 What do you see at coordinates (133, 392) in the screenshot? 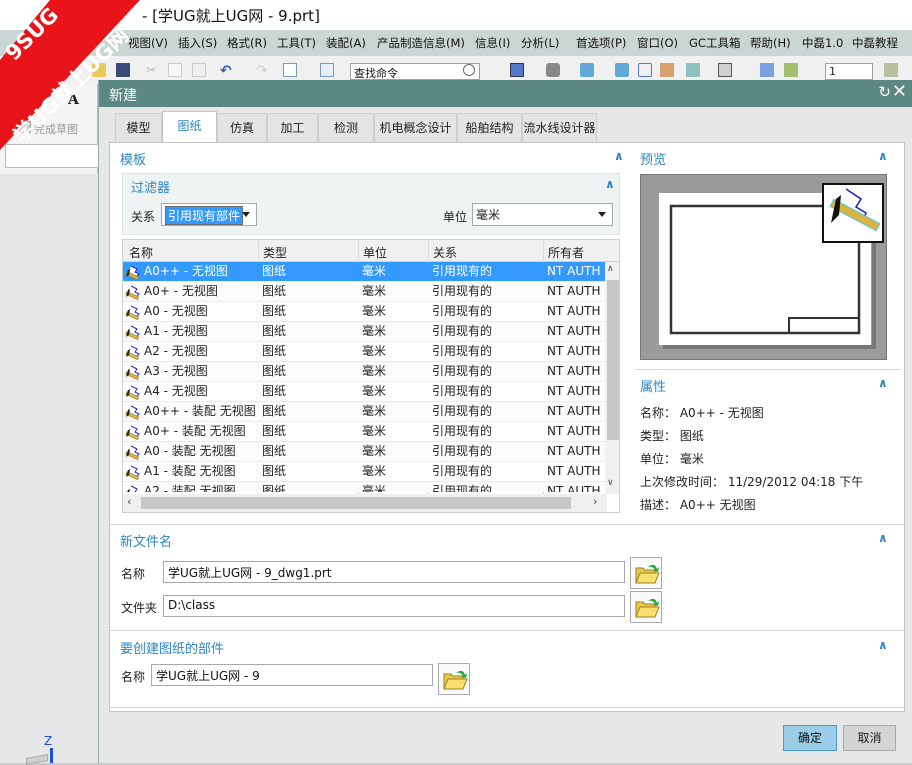
I see `drawing-template-icon` at bounding box center [133, 392].